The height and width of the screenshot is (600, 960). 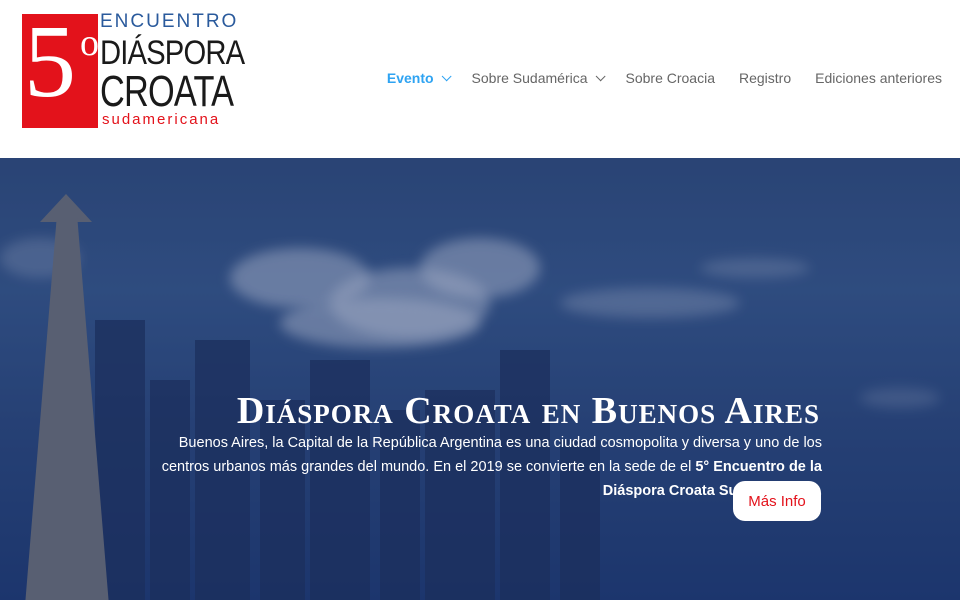 I want to click on logo-degree: o, so click(x=89, y=43).